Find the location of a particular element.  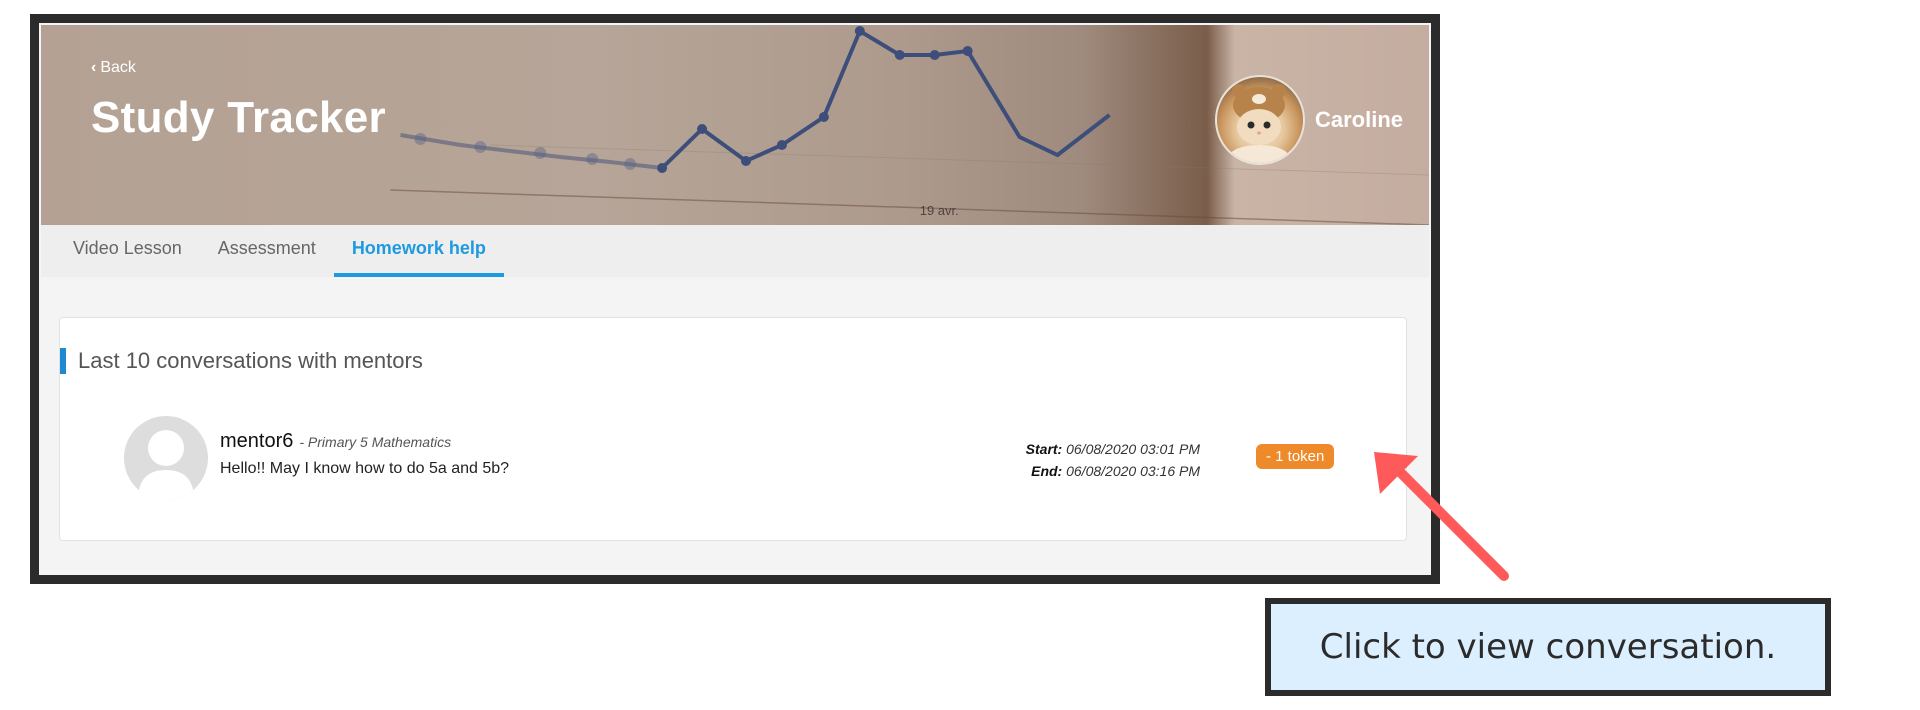

end-time: 06/08/2020 03:16 PM is located at coordinates (1133, 471).